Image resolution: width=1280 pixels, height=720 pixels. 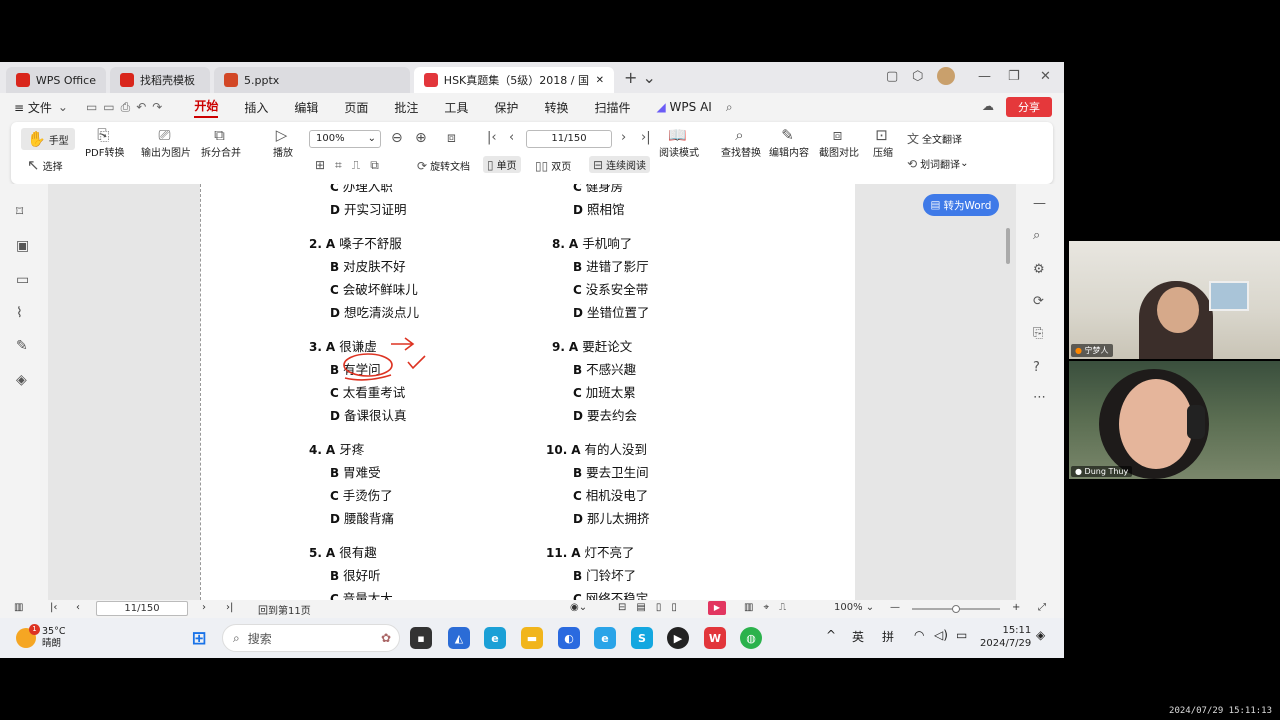 I want to click on zoom-slider-knob, so click(x=956, y=609).